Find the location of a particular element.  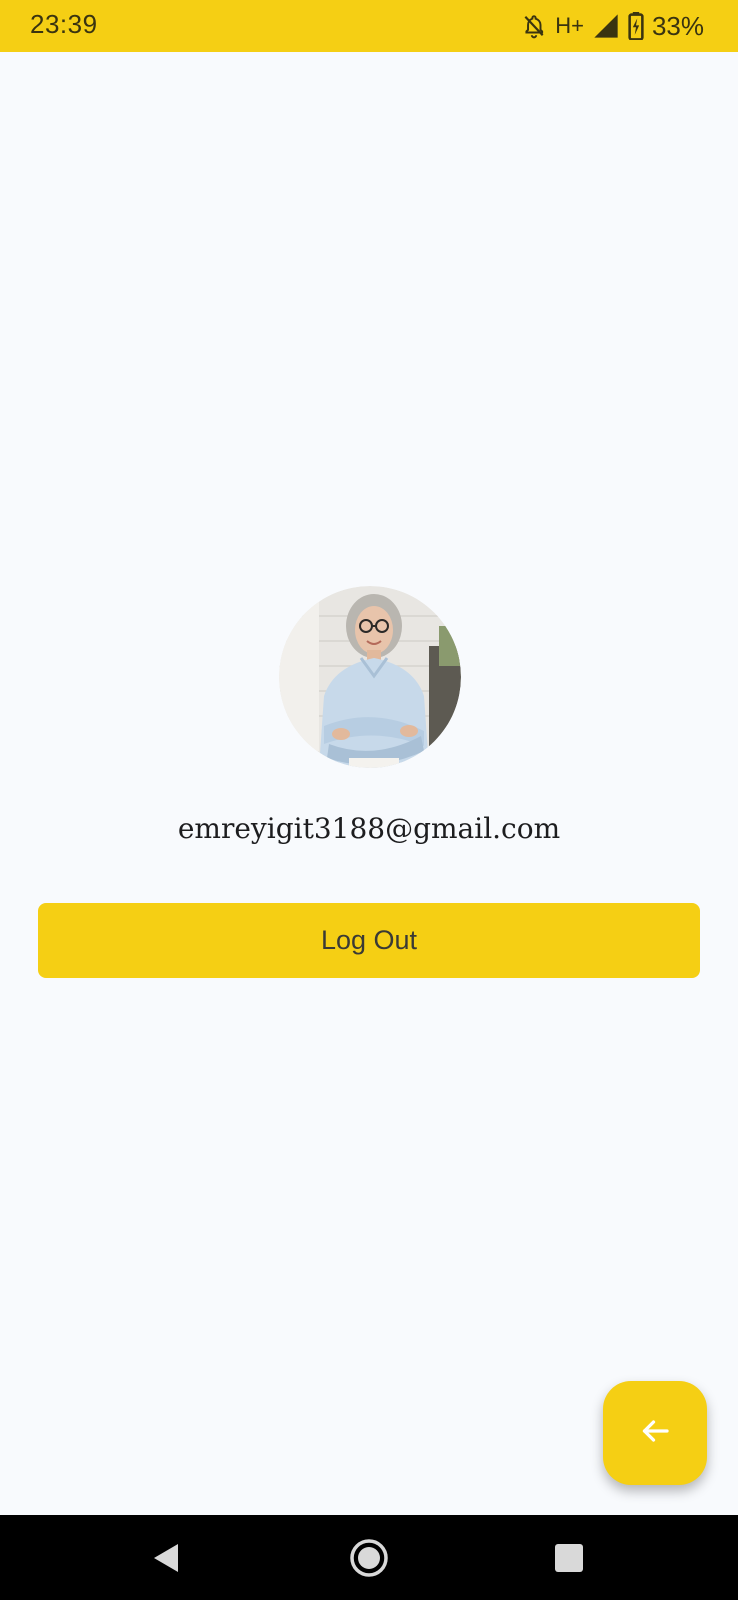

network-type: H+ is located at coordinates (569, 25).